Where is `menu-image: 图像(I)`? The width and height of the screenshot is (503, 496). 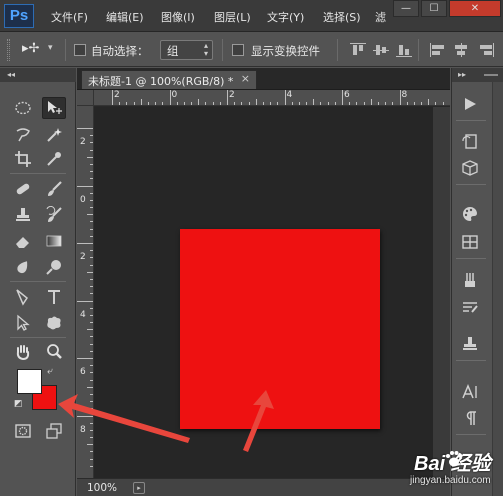 menu-image: 图像(I) is located at coordinates (178, 17).